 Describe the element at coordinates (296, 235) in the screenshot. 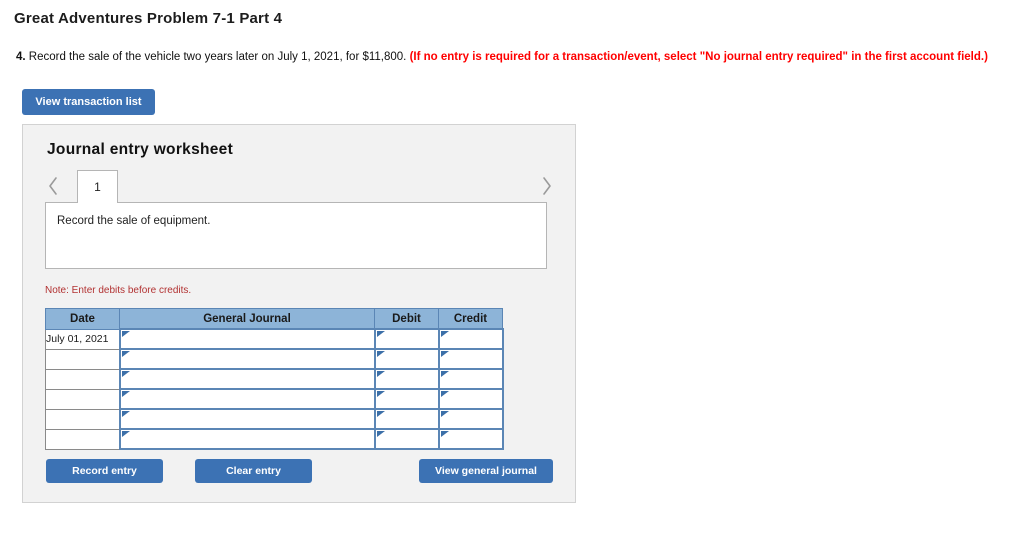

I see `transaction-description-box: Record the sale of equipment.` at that location.